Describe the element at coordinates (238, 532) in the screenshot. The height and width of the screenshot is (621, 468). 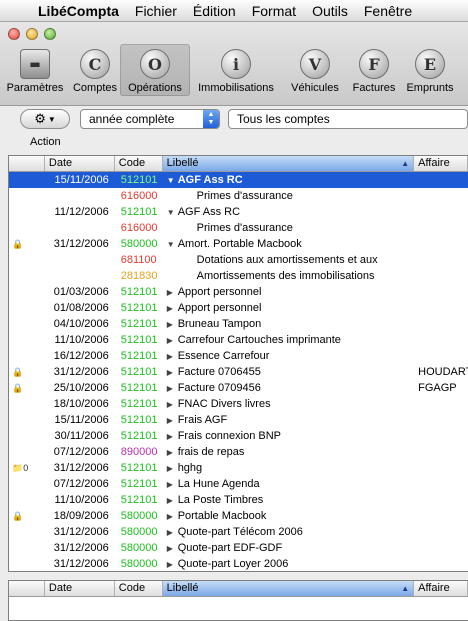
I see `table-row: 31/12/2006 580000 ▶ Quote-part Télécom 2006` at that location.